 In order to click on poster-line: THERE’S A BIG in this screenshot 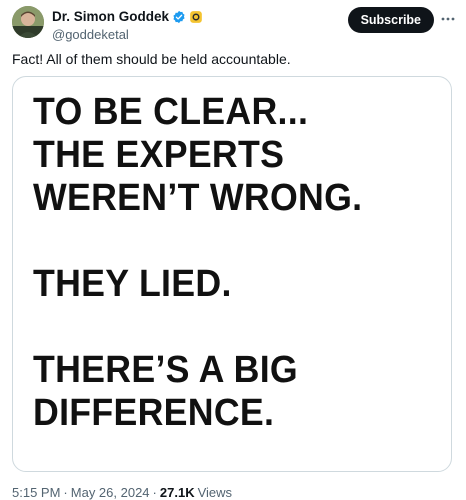, I will do `click(165, 370)`.